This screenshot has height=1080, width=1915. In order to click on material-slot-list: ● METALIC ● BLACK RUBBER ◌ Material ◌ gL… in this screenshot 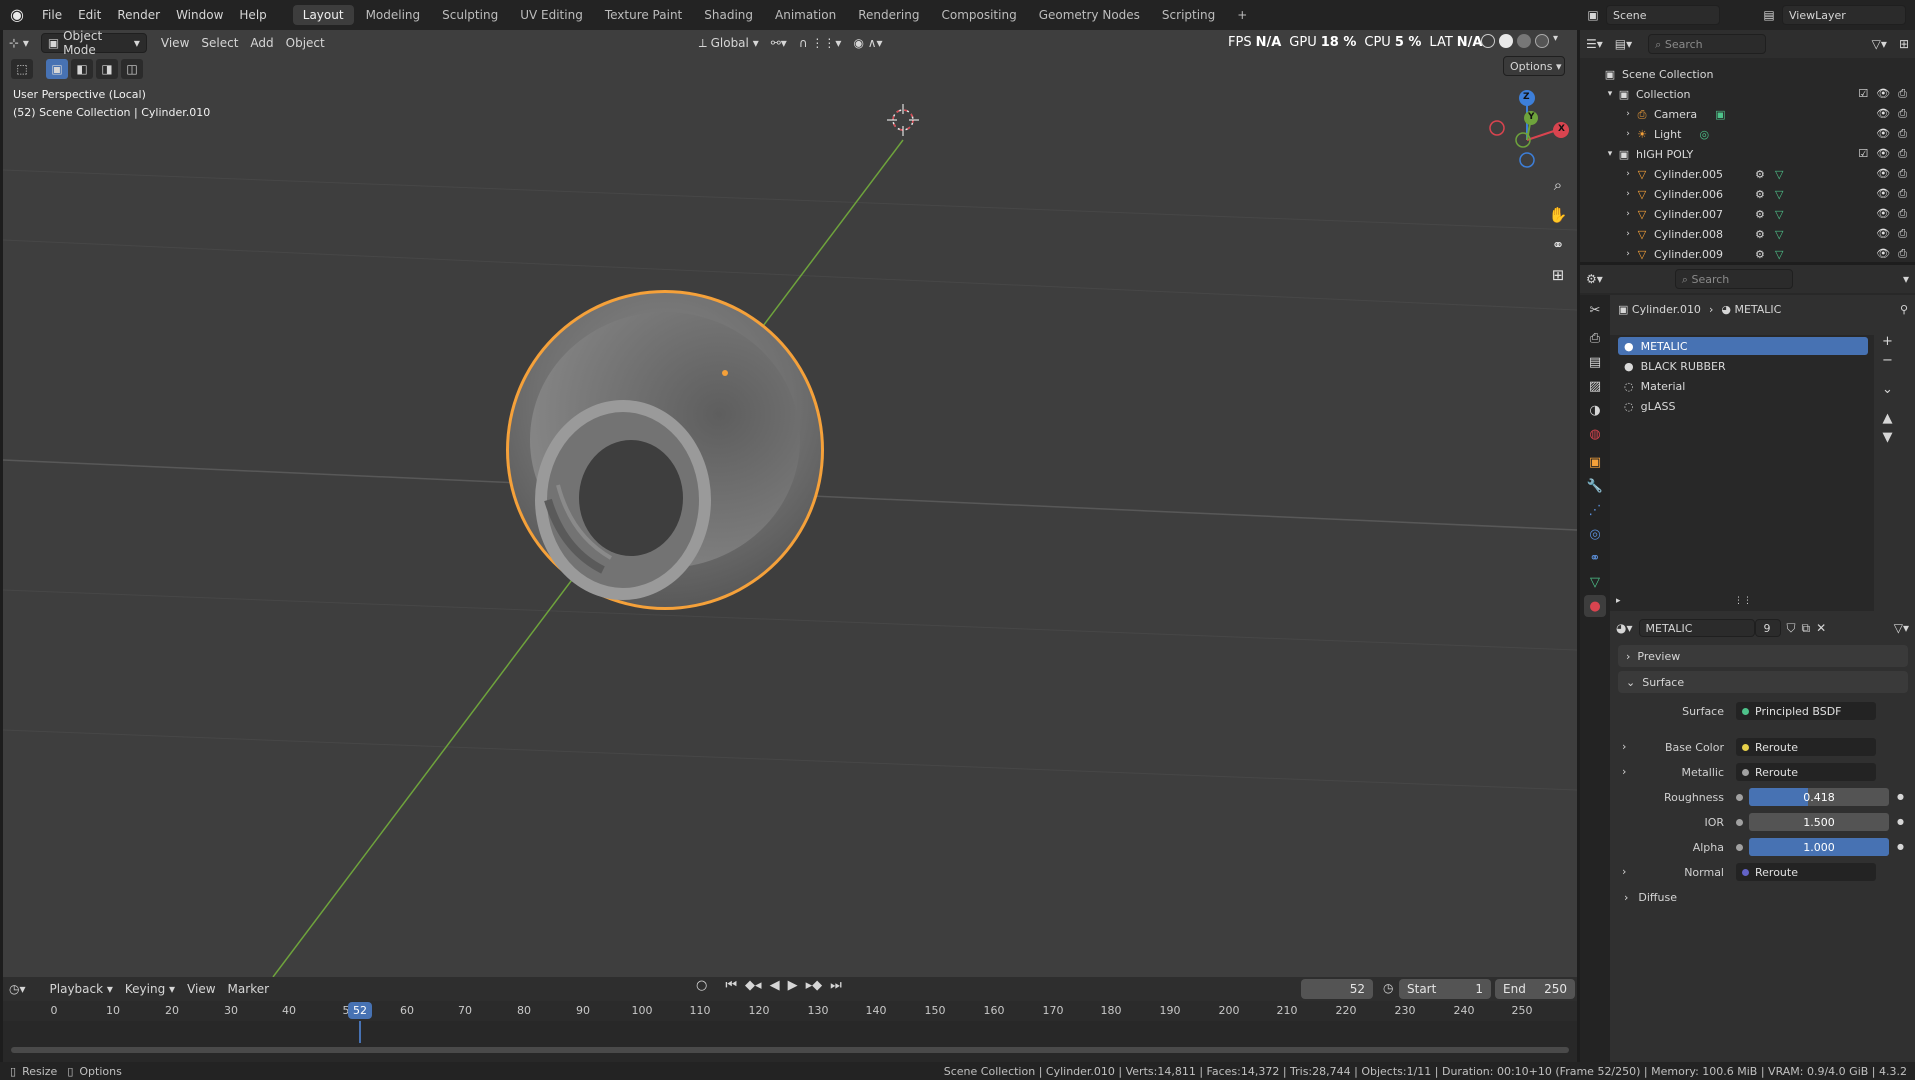, I will do `click(1742, 473)`.